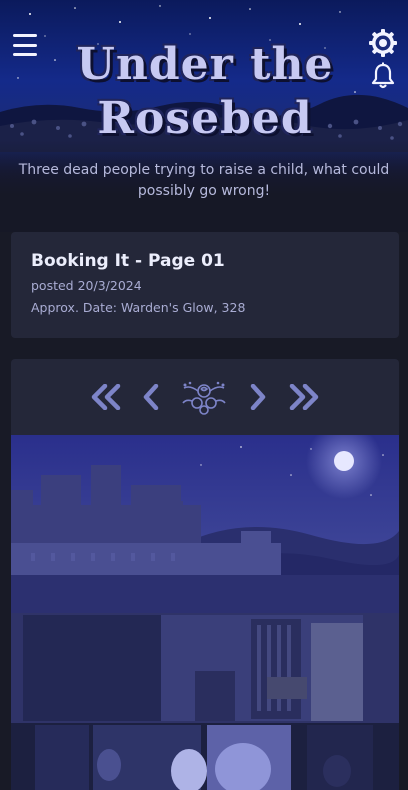 The width and height of the screenshot is (408, 790). I want to click on previous-page-button, so click(151, 397).